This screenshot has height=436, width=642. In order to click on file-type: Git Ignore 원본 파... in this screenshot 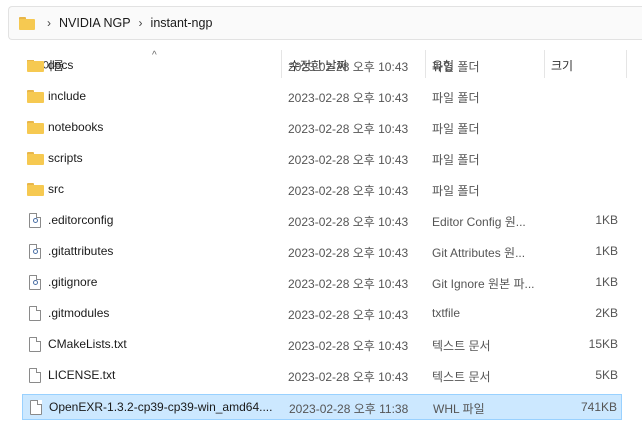, I will do `click(483, 284)`.